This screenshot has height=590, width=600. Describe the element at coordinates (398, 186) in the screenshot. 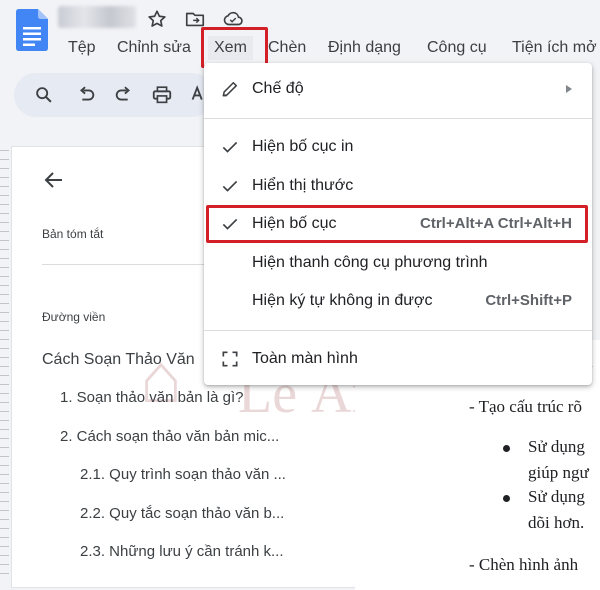

I see `menu-item-show-ruler: Hiển thị thước` at that location.